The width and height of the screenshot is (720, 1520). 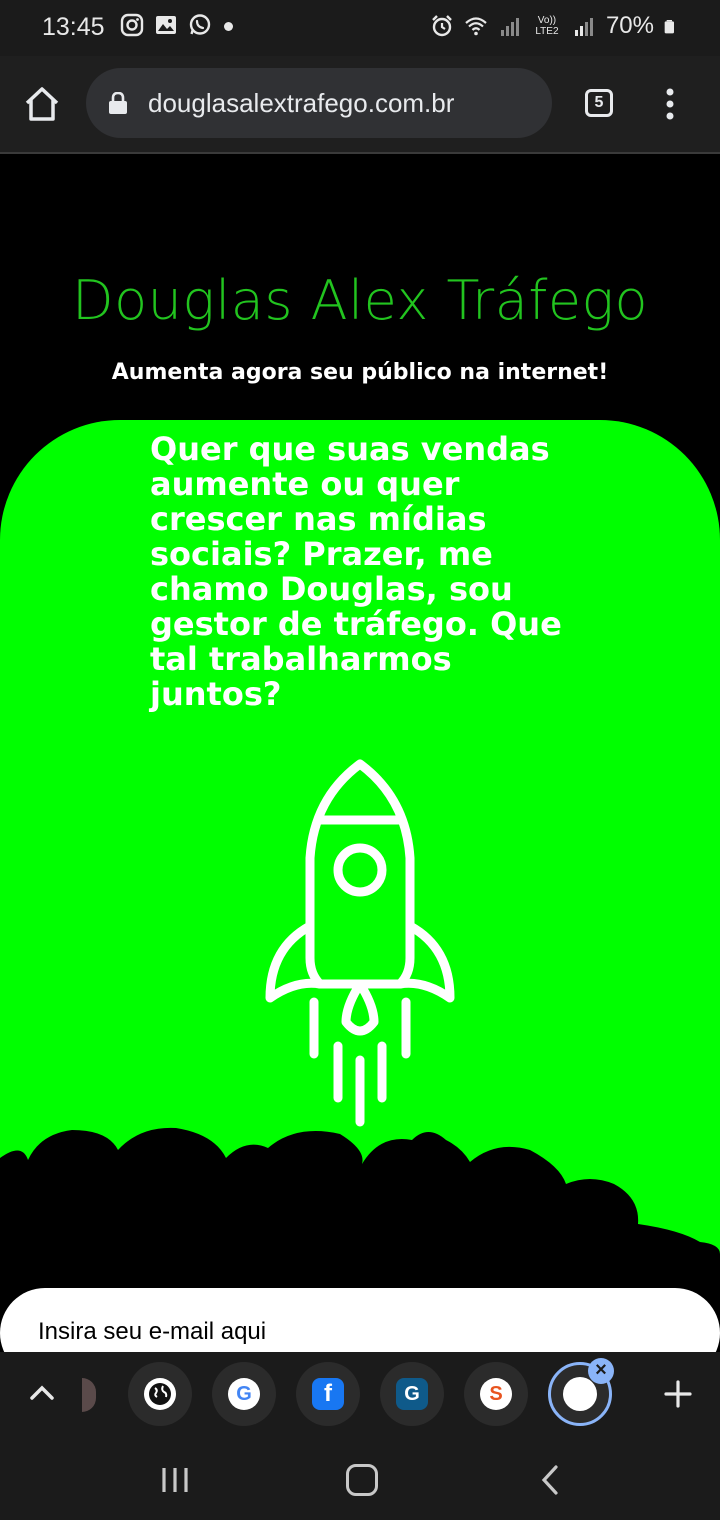 I want to click on google-icon: G, so click(x=244, y=1394).